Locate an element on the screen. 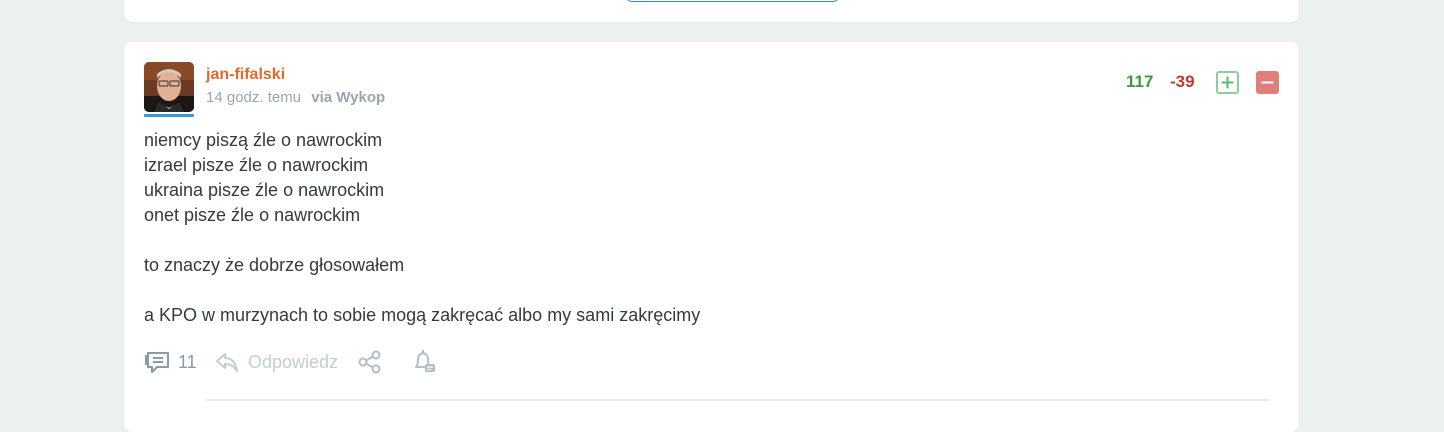 The image size is (1444, 432). share-button is located at coordinates (370, 362).